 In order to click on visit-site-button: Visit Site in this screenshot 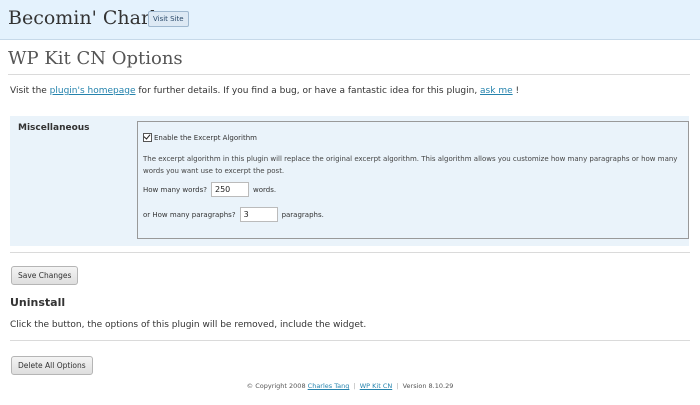, I will do `click(168, 19)`.